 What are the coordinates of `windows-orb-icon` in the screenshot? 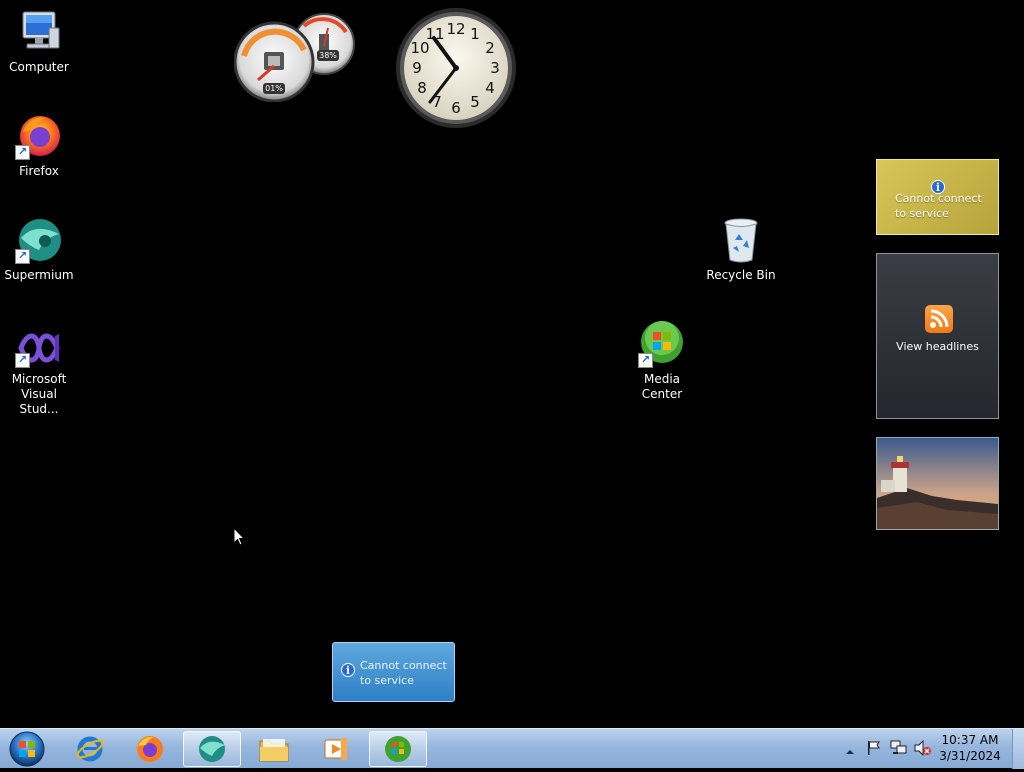 It's located at (27, 749).